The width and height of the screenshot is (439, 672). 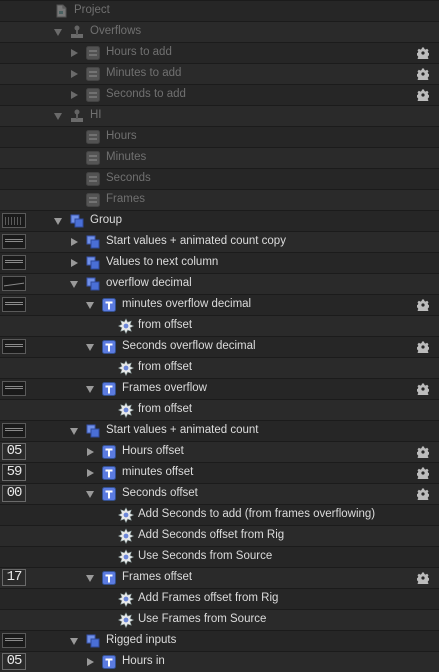 What do you see at coordinates (139, 52) in the screenshot?
I see `layer-label: Hours to add` at bounding box center [139, 52].